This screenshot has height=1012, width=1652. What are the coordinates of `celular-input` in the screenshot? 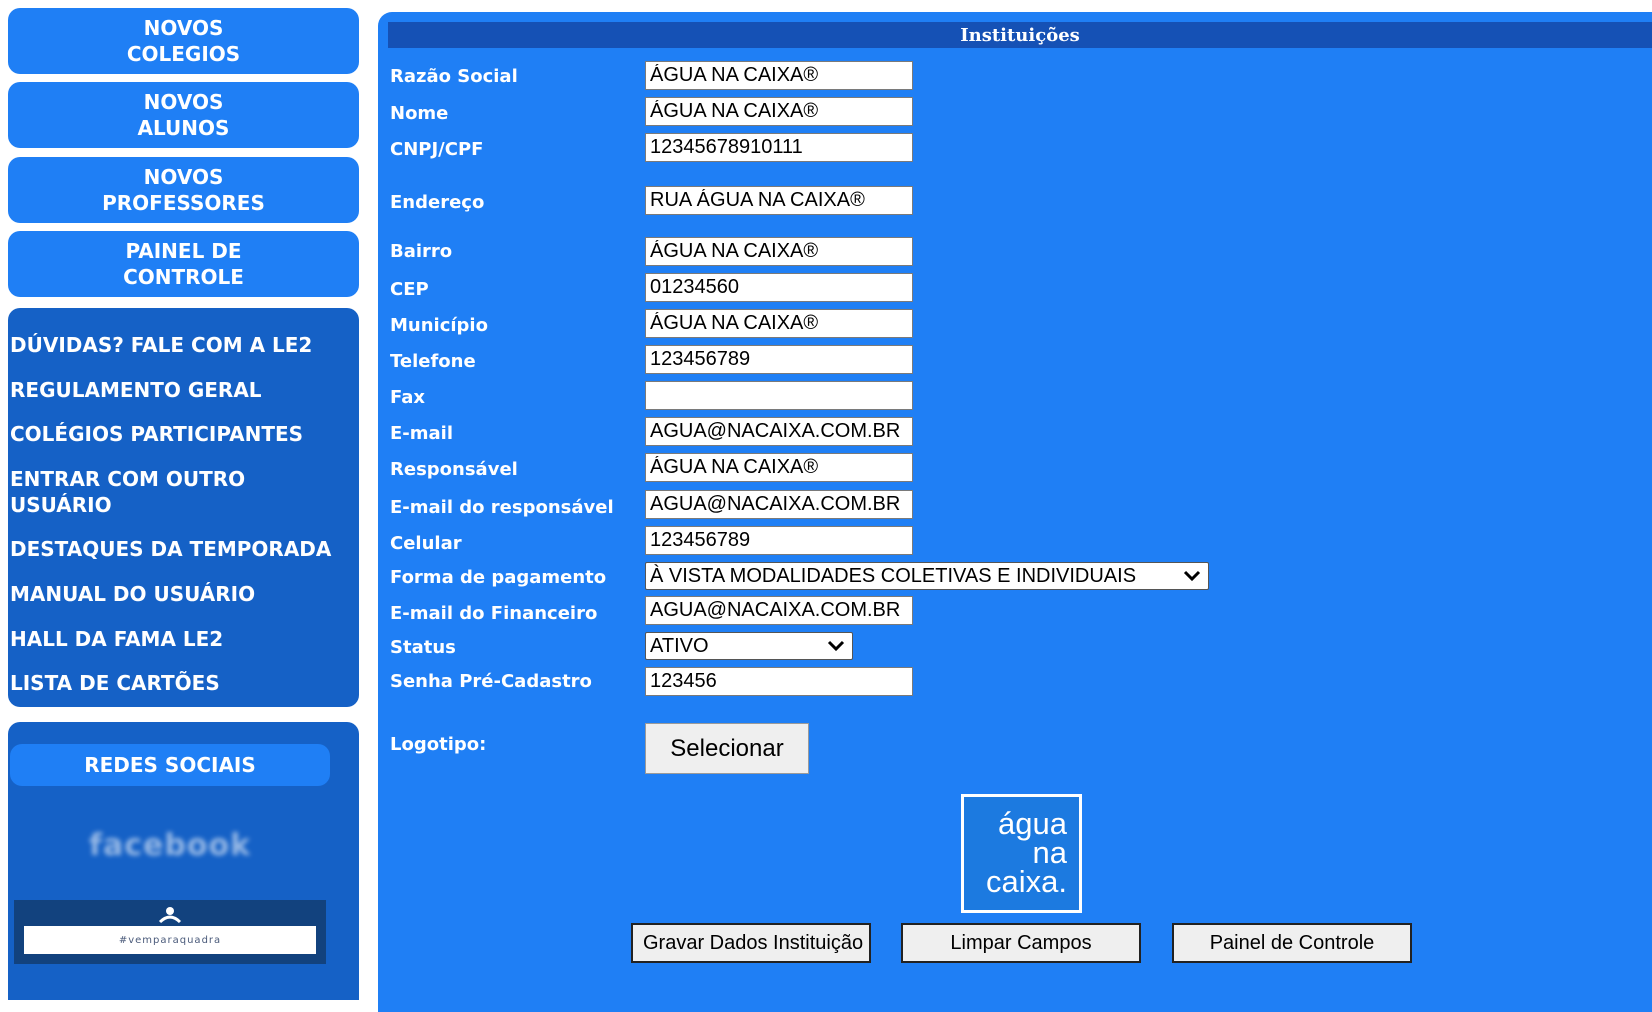 It's located at (779, 540).